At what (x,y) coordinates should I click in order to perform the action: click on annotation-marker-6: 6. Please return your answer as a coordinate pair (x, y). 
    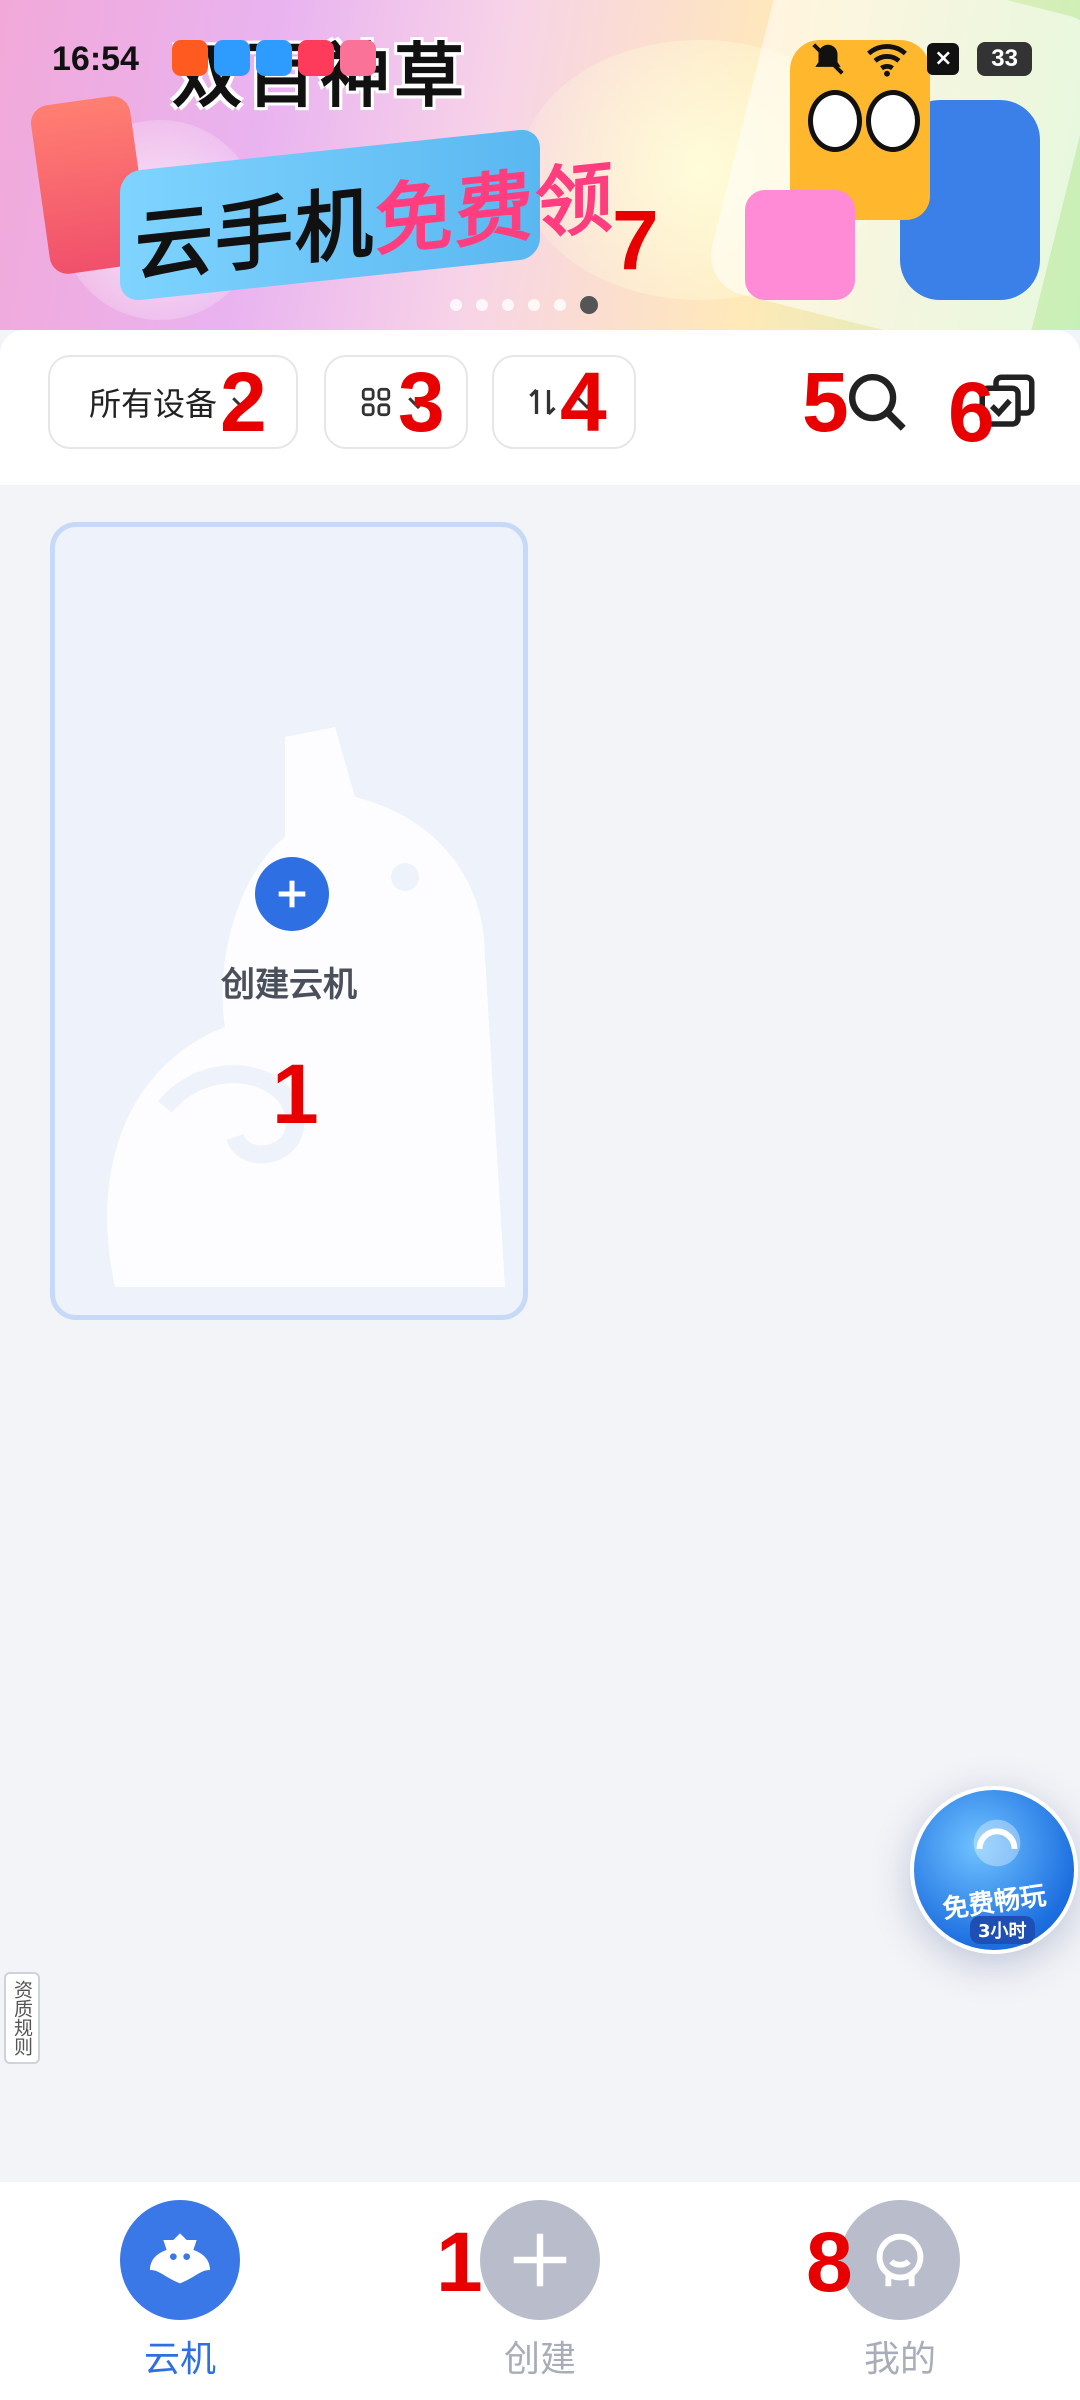
    Looking at the image, I should click on (971, 412).